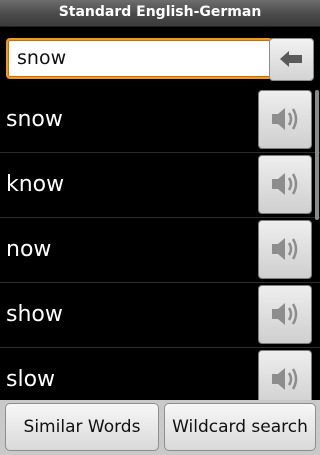  Describe the element at coordinates (160, 315) in the screenshot. I see `list-item: show` at that location.